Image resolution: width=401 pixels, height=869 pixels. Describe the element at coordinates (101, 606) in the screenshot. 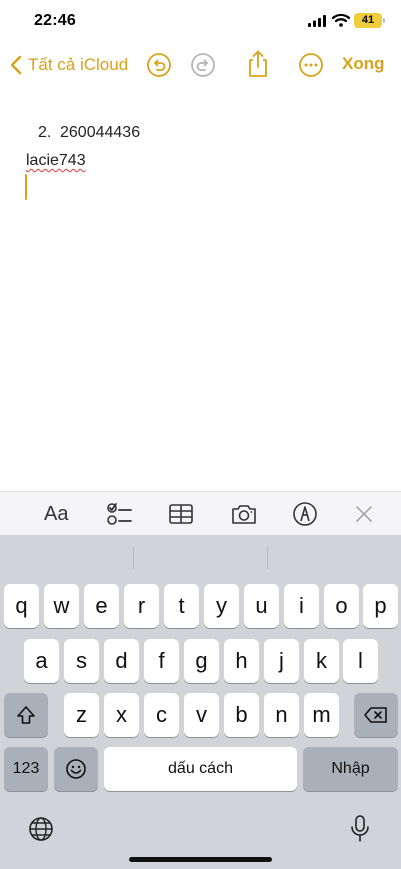

I see `key-e: e` at that location.